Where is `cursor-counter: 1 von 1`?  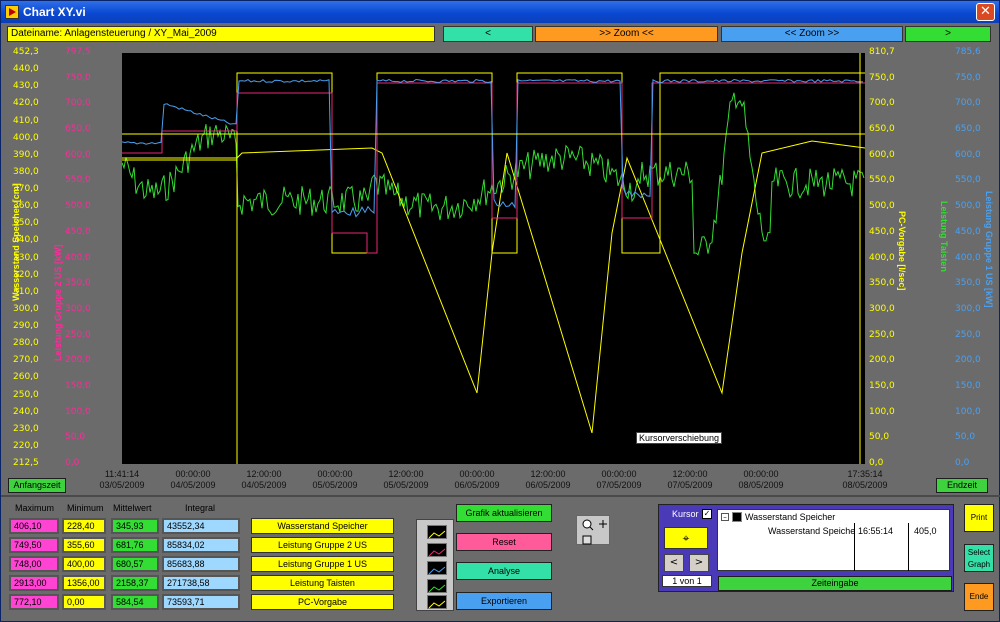
cursor-counter: 1 von 1 is located at coordinates (687, 581).